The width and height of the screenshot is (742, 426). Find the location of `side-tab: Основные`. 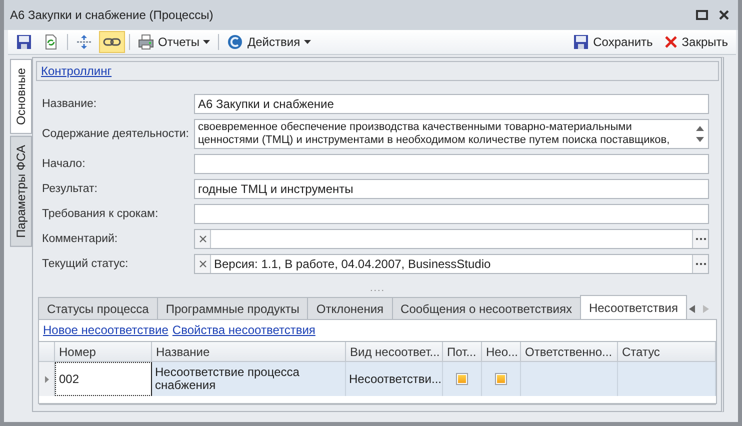

side-tab: Основные is located at coordinates (21, 96).